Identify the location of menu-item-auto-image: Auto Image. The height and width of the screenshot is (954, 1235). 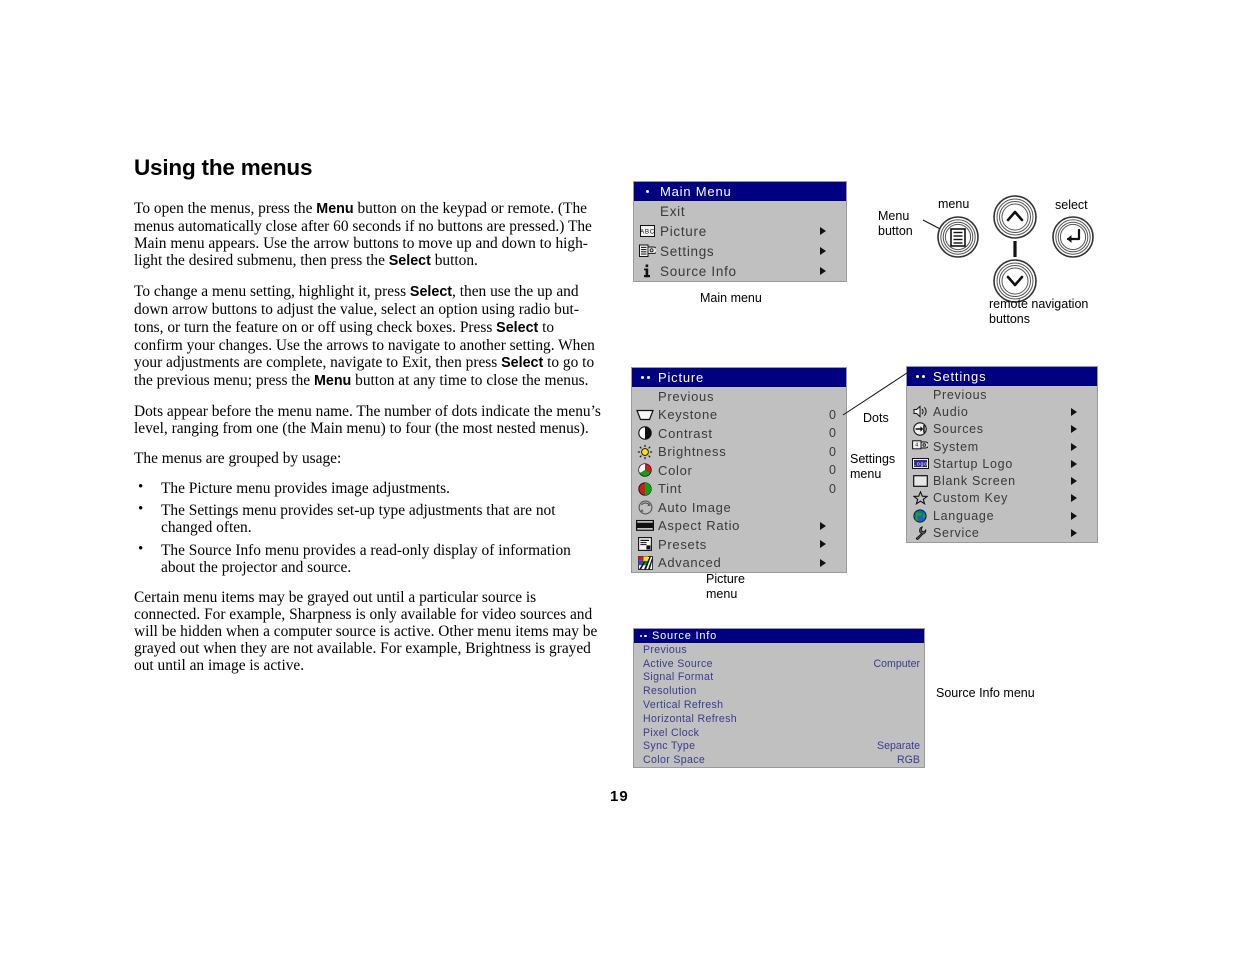
(739, 507).